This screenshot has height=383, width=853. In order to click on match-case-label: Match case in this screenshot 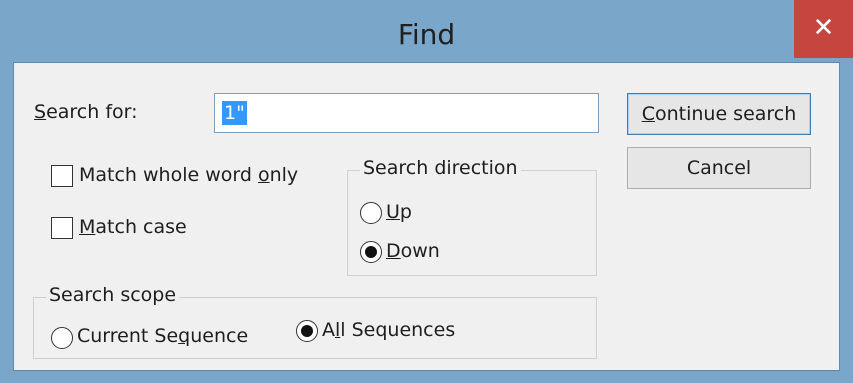, I will do `click(133, 227)`.